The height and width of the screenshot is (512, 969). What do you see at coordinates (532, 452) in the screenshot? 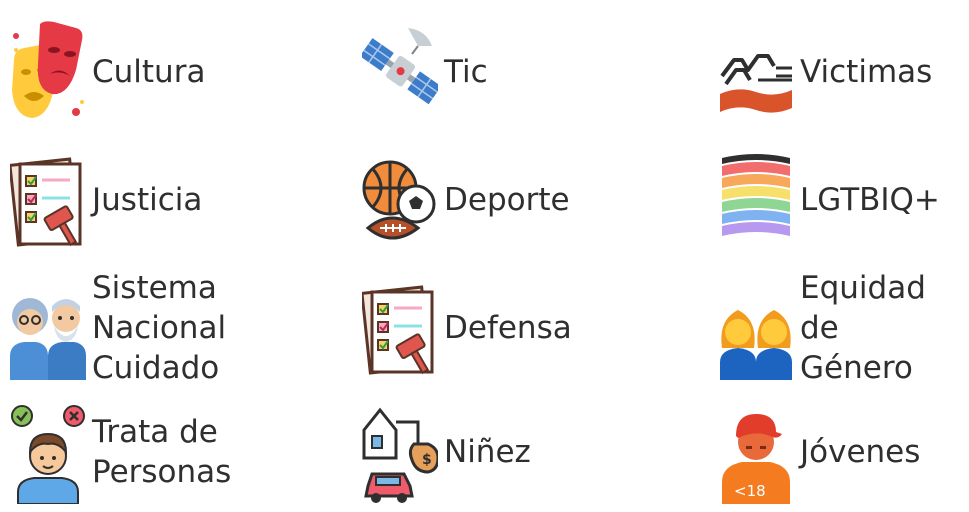
I see `category-ninez: $ Niñez` at bounding box center [532, 452].